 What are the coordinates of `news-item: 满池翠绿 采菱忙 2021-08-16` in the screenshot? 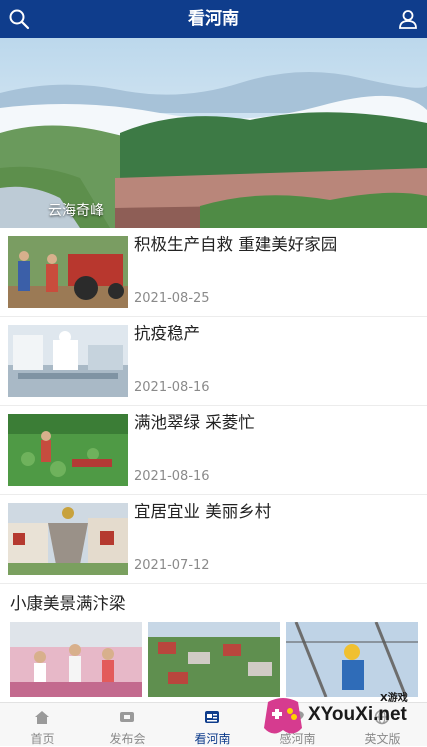 It's located at (213, 450).